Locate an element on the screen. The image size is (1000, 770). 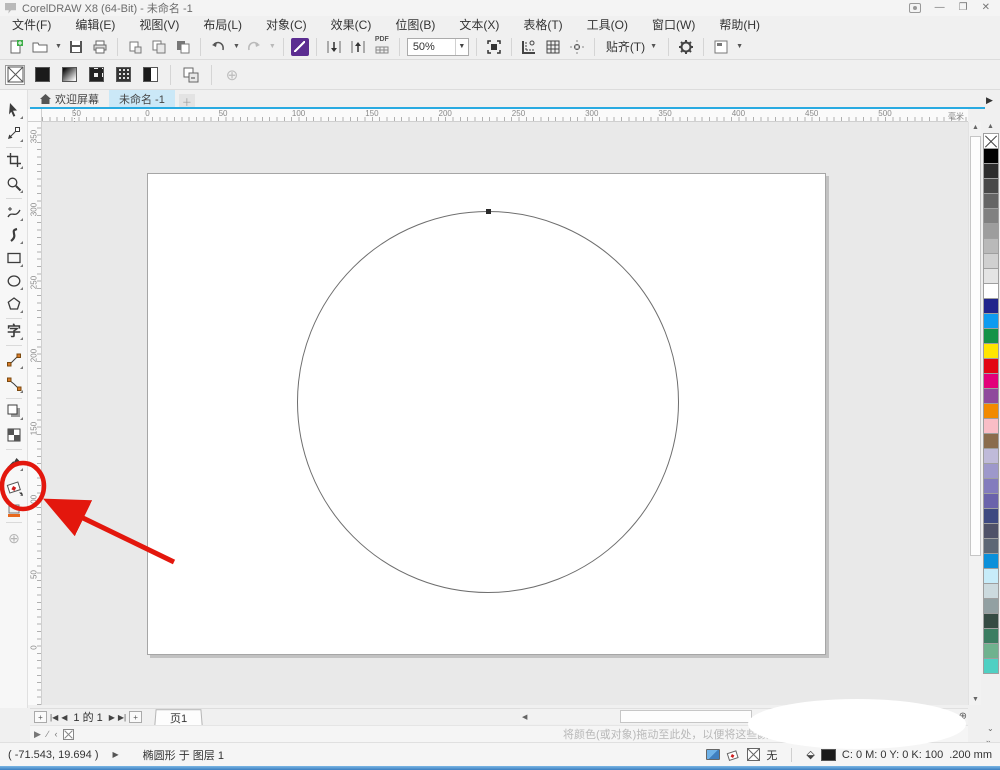
menu-item-9: 工具(O) is located at coordinates (607, 25).